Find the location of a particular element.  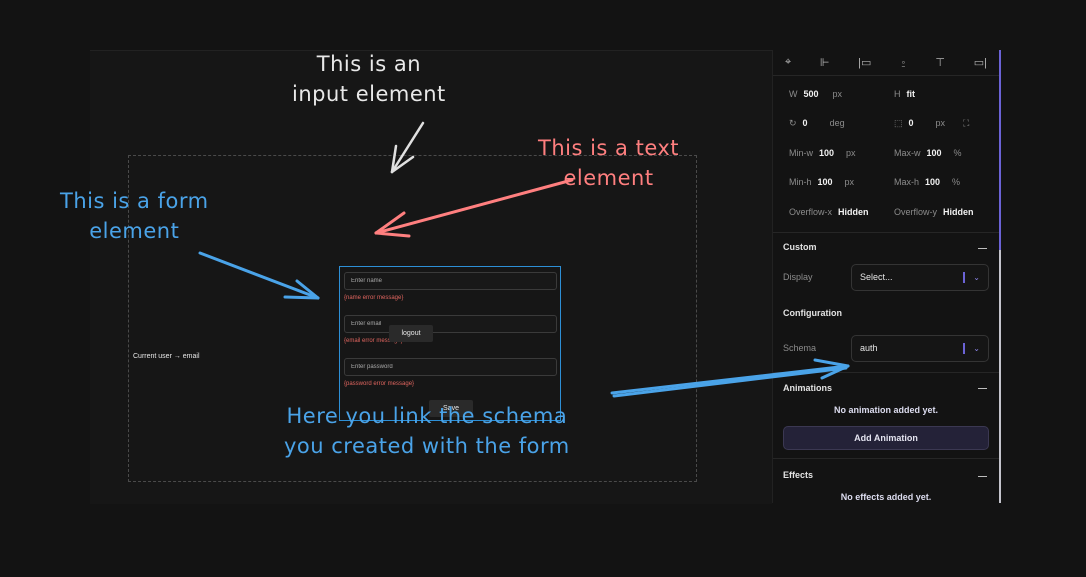

height-prop: H fit is located at coordinates (904, 94).